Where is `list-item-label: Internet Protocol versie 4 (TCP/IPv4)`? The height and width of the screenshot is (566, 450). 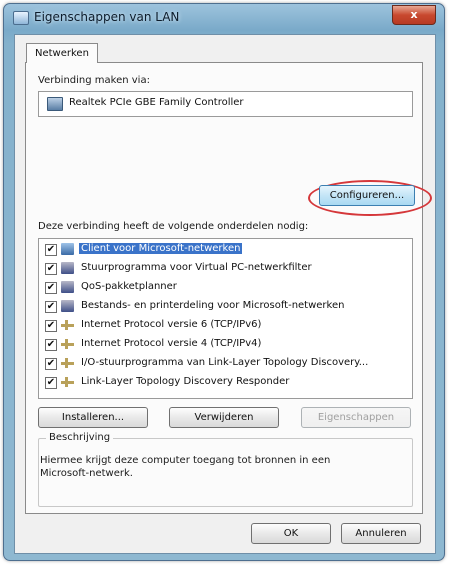
list-item-label: Internet Protocol versie 4 (TCP/IPv4) is located at coordinates (171, 343).